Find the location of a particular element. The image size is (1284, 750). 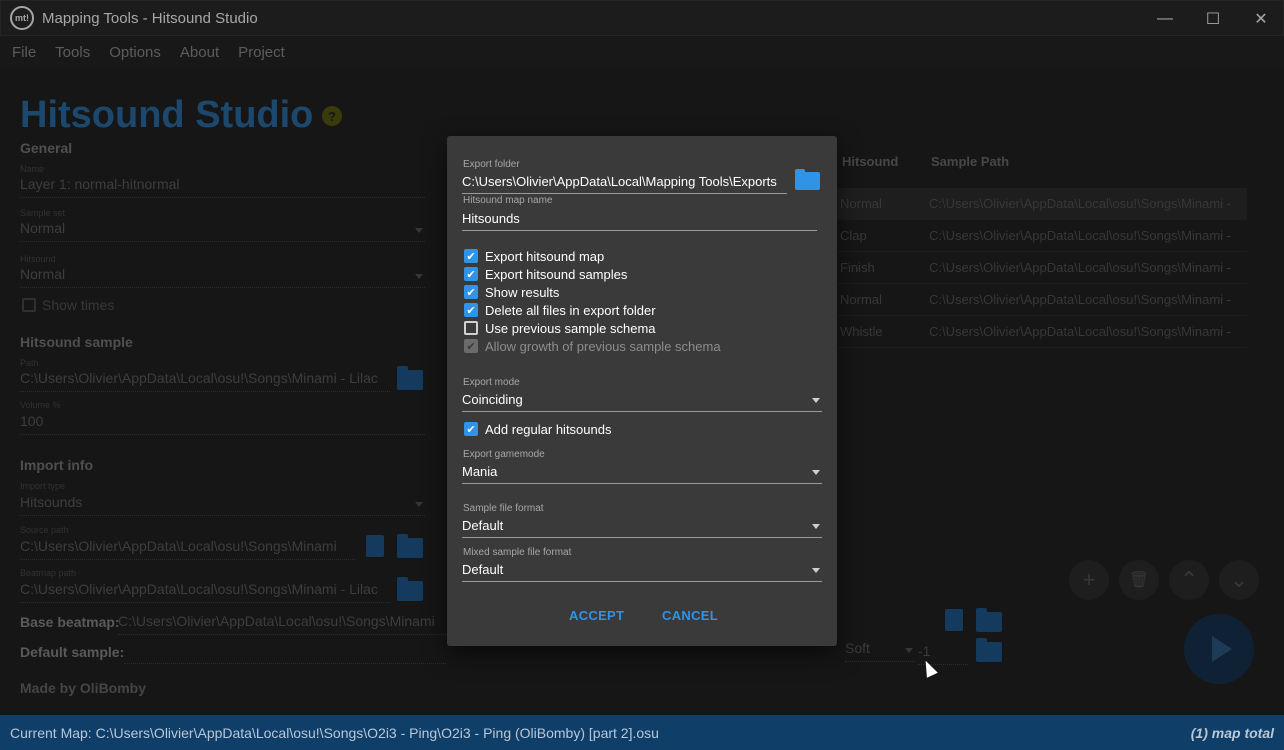

export-mode-value: Coinciding is located at coordinates (492, 399).